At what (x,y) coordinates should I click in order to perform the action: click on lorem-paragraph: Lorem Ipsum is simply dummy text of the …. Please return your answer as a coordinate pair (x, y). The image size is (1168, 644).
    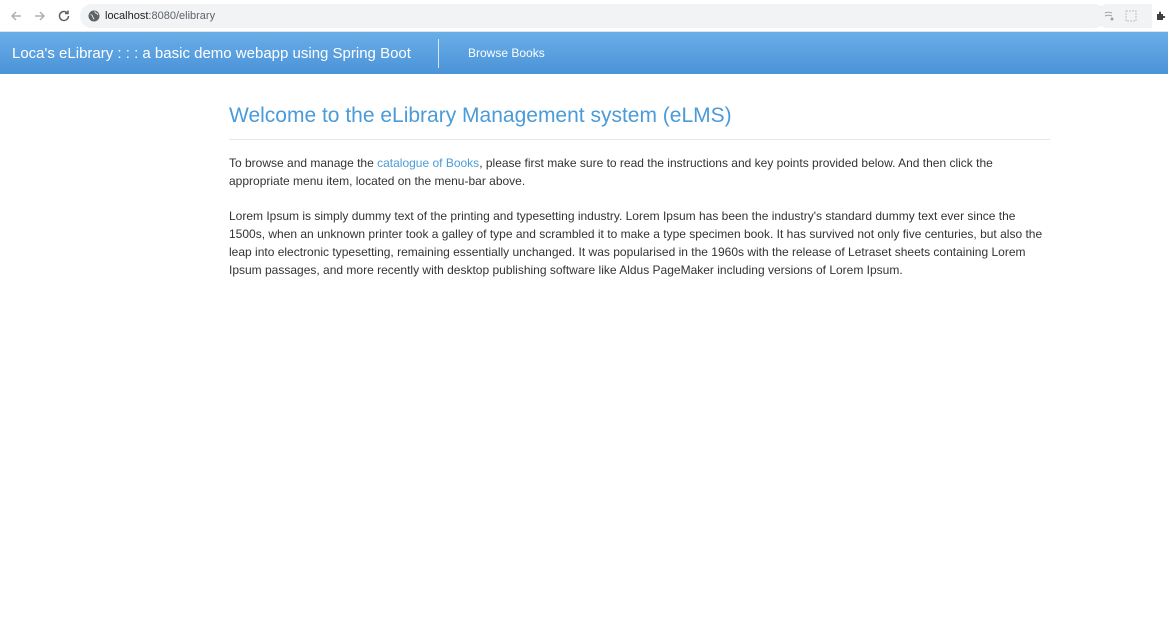
    Looking at the image, I should click on (636, 243).